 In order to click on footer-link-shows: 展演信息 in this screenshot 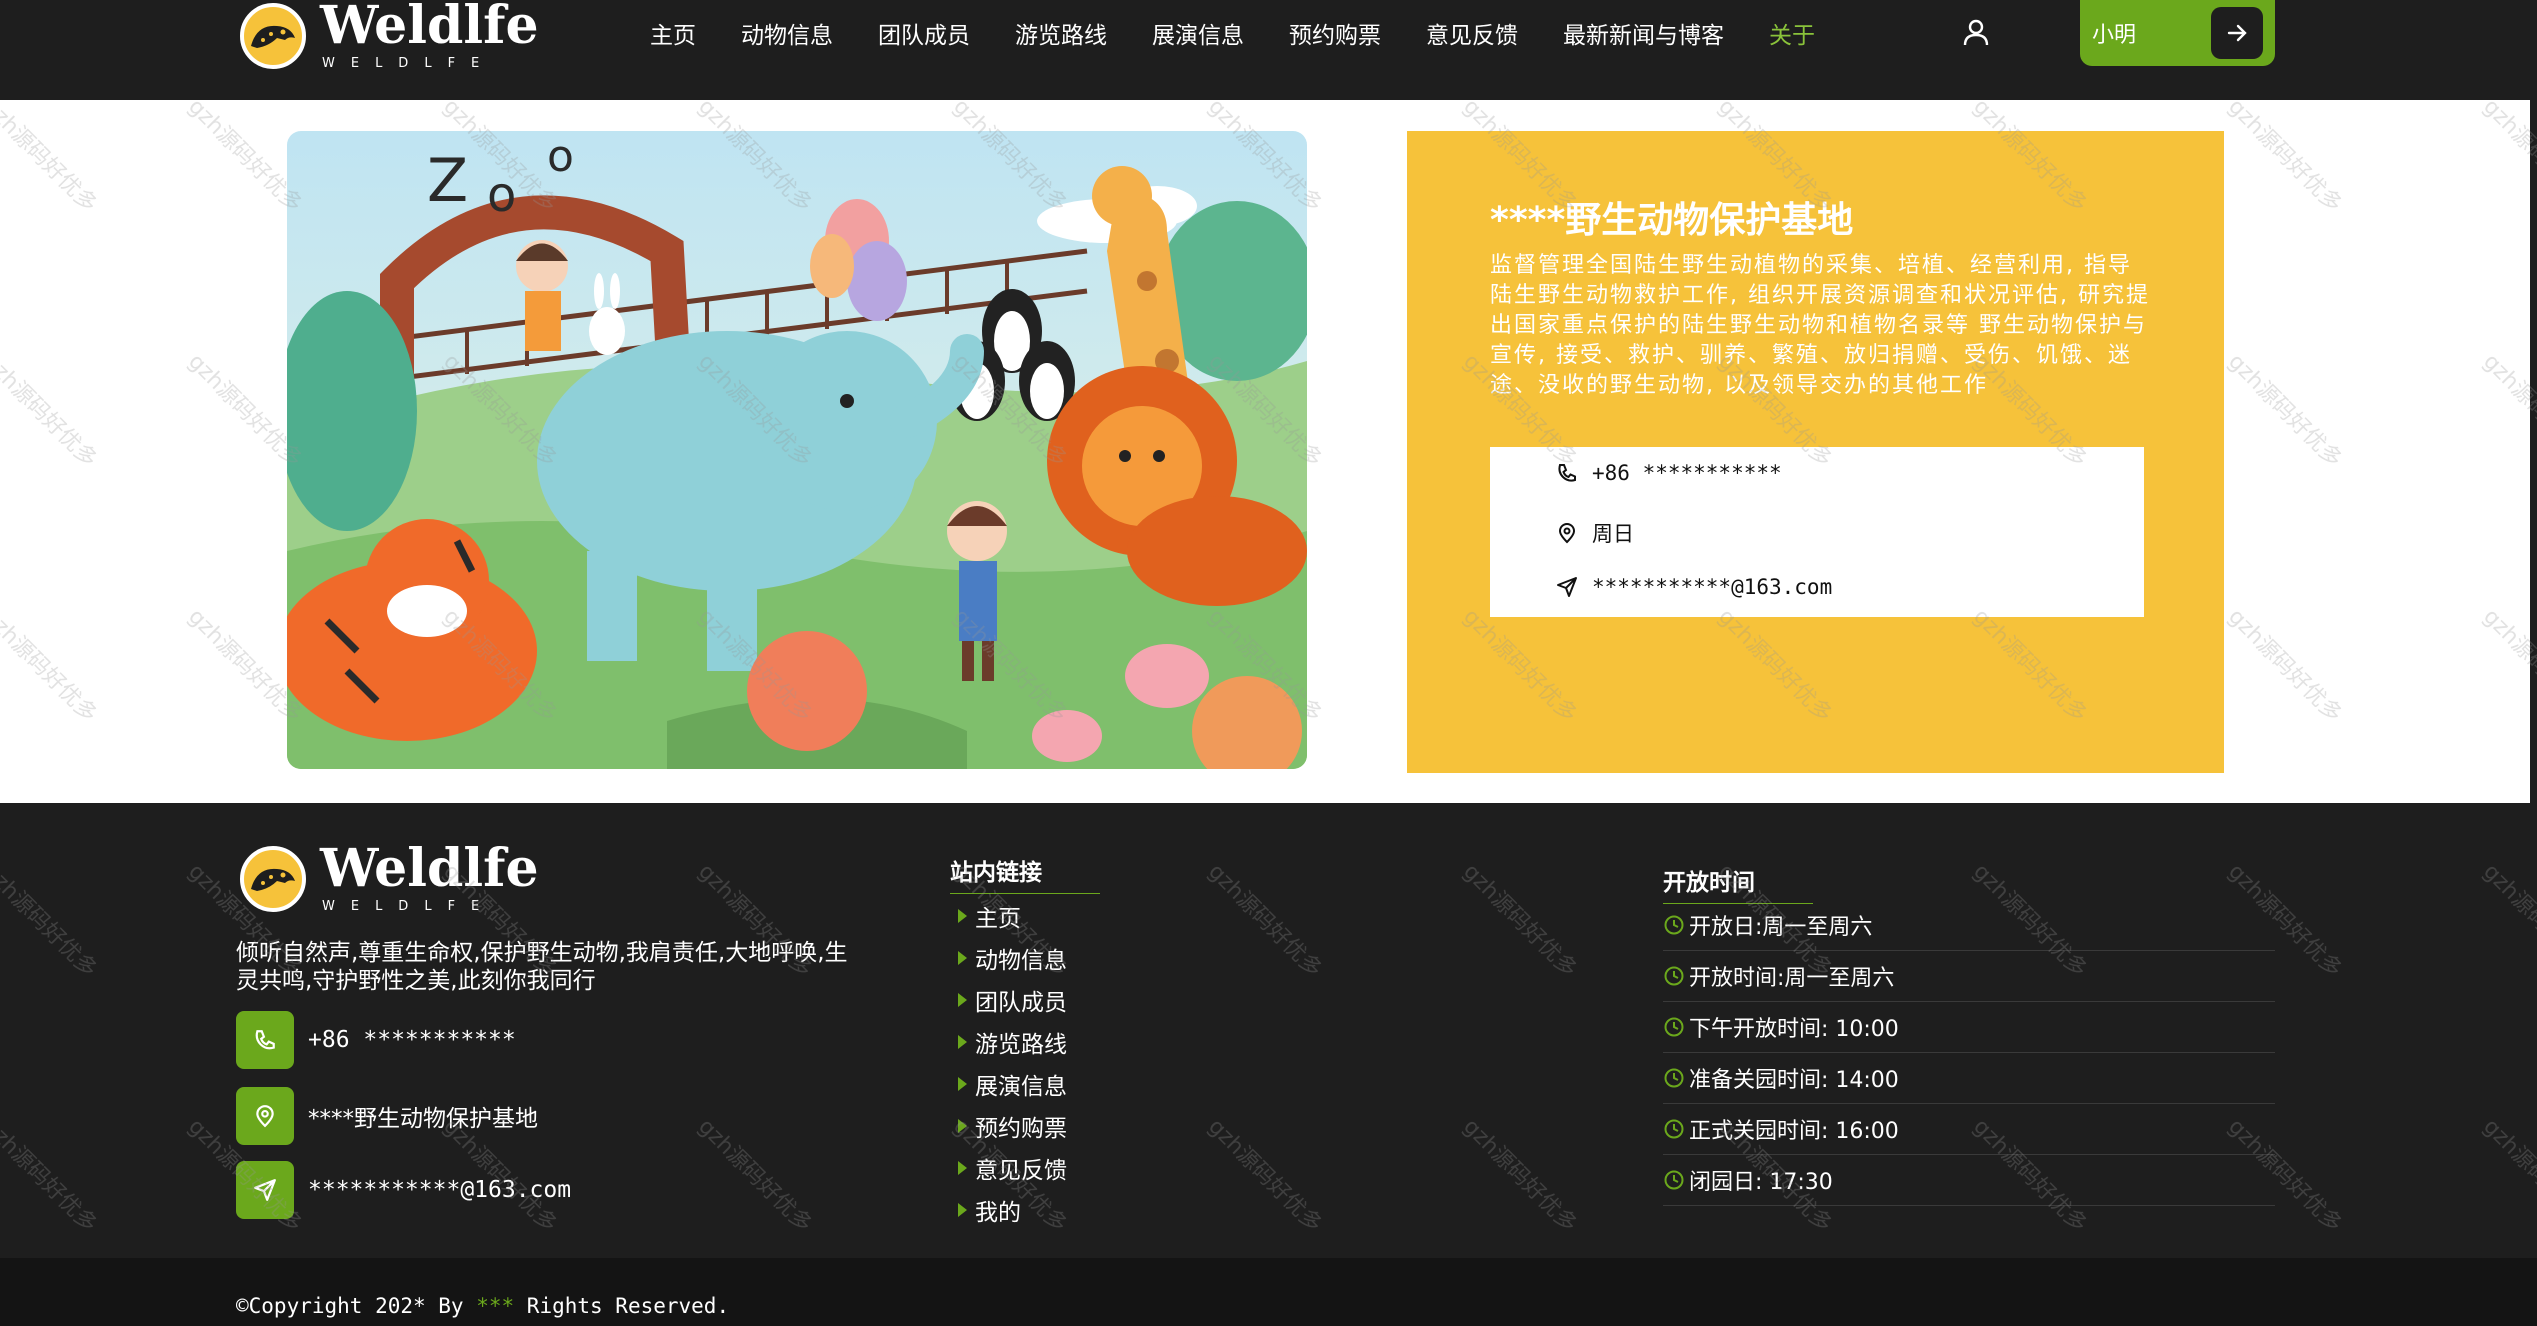, I will do `click(1012, 1084)`.